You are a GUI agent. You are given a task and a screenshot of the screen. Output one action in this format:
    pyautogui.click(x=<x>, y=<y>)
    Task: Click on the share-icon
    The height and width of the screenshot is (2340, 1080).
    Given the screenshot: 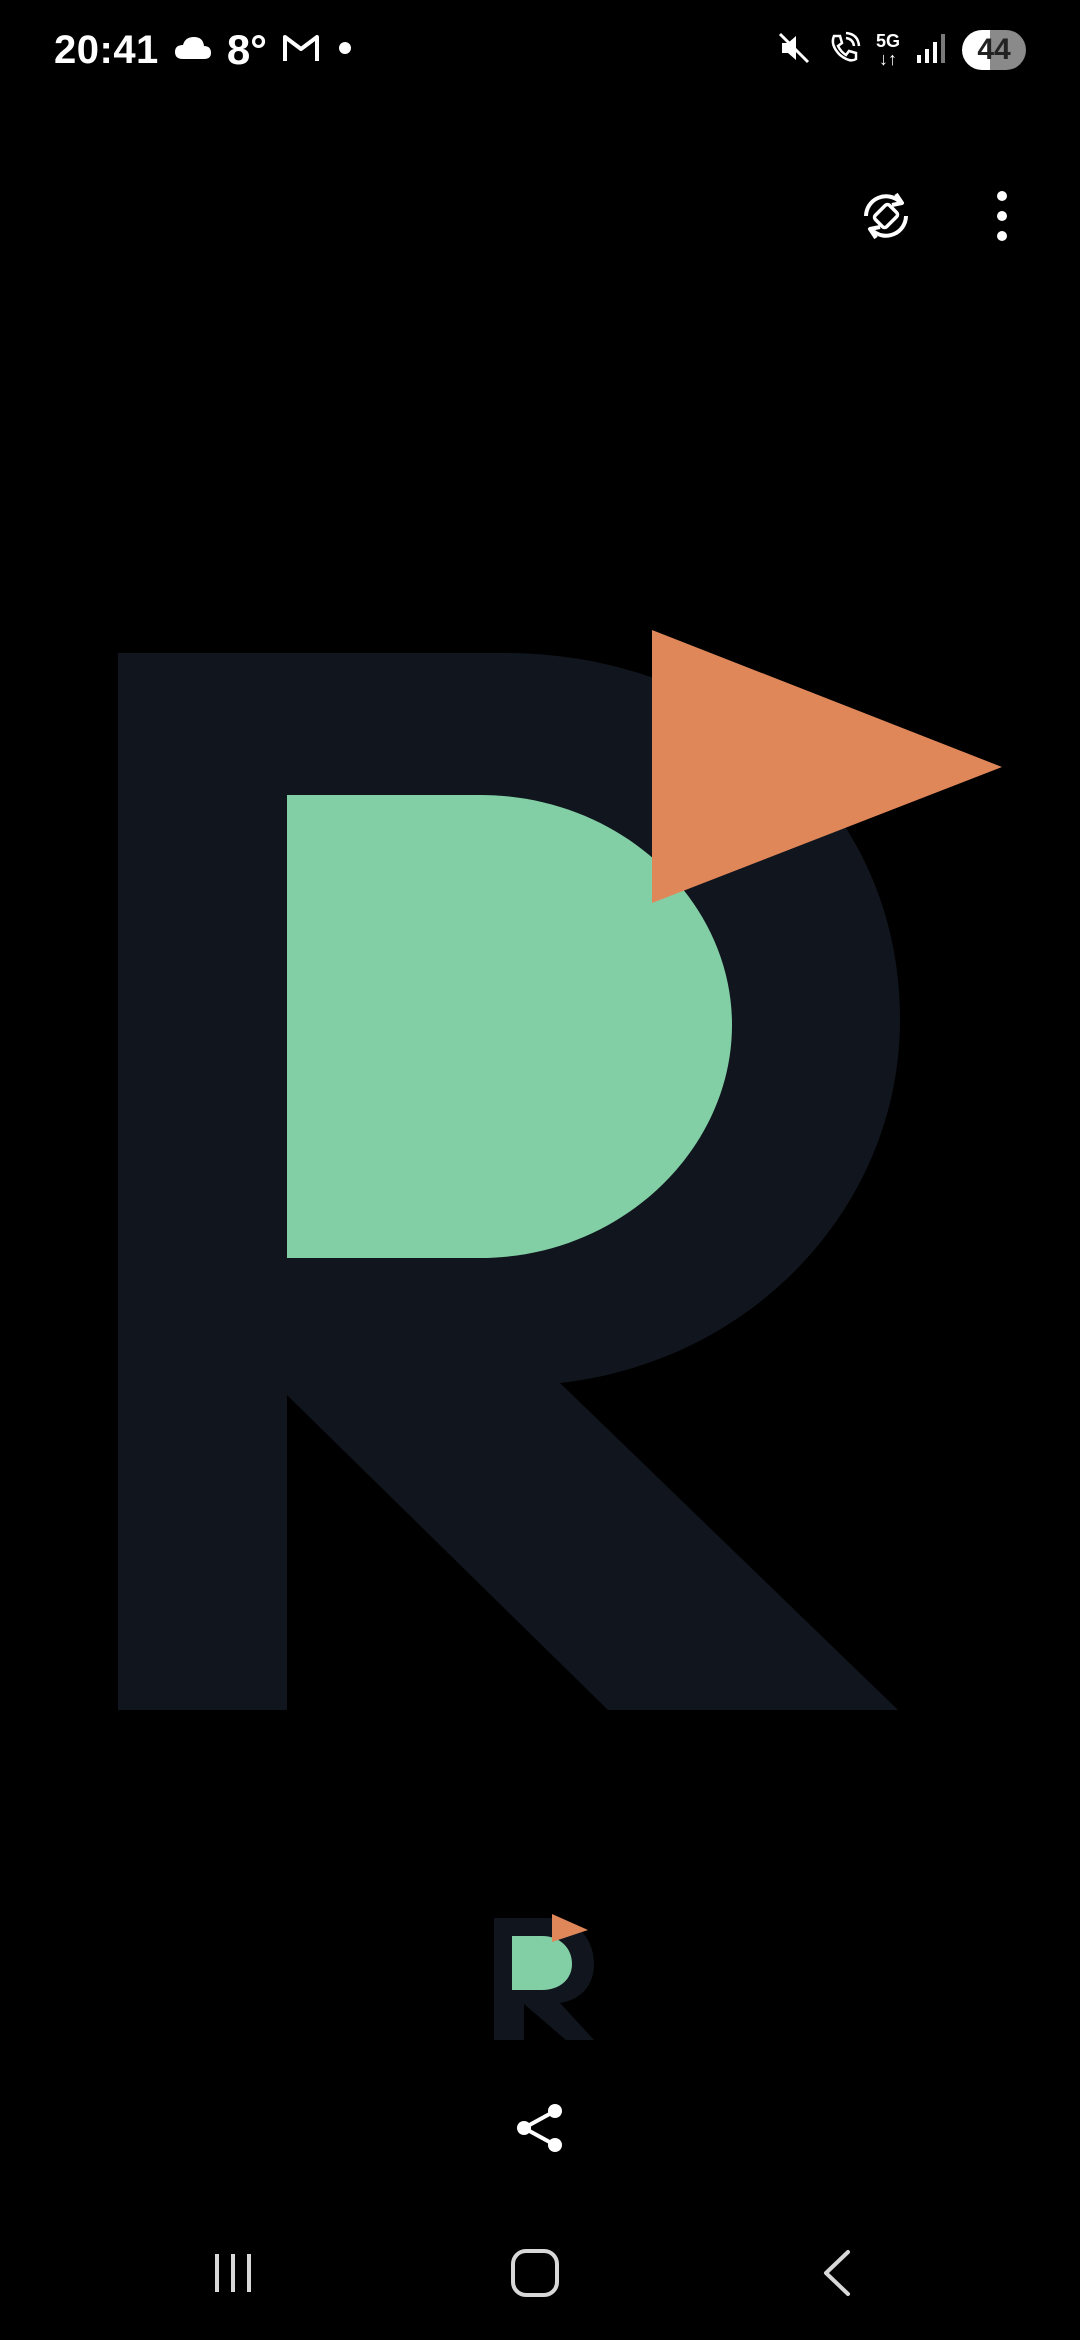 What is the action you would take?
    pyautogui.click(x=540, y=2130)
    